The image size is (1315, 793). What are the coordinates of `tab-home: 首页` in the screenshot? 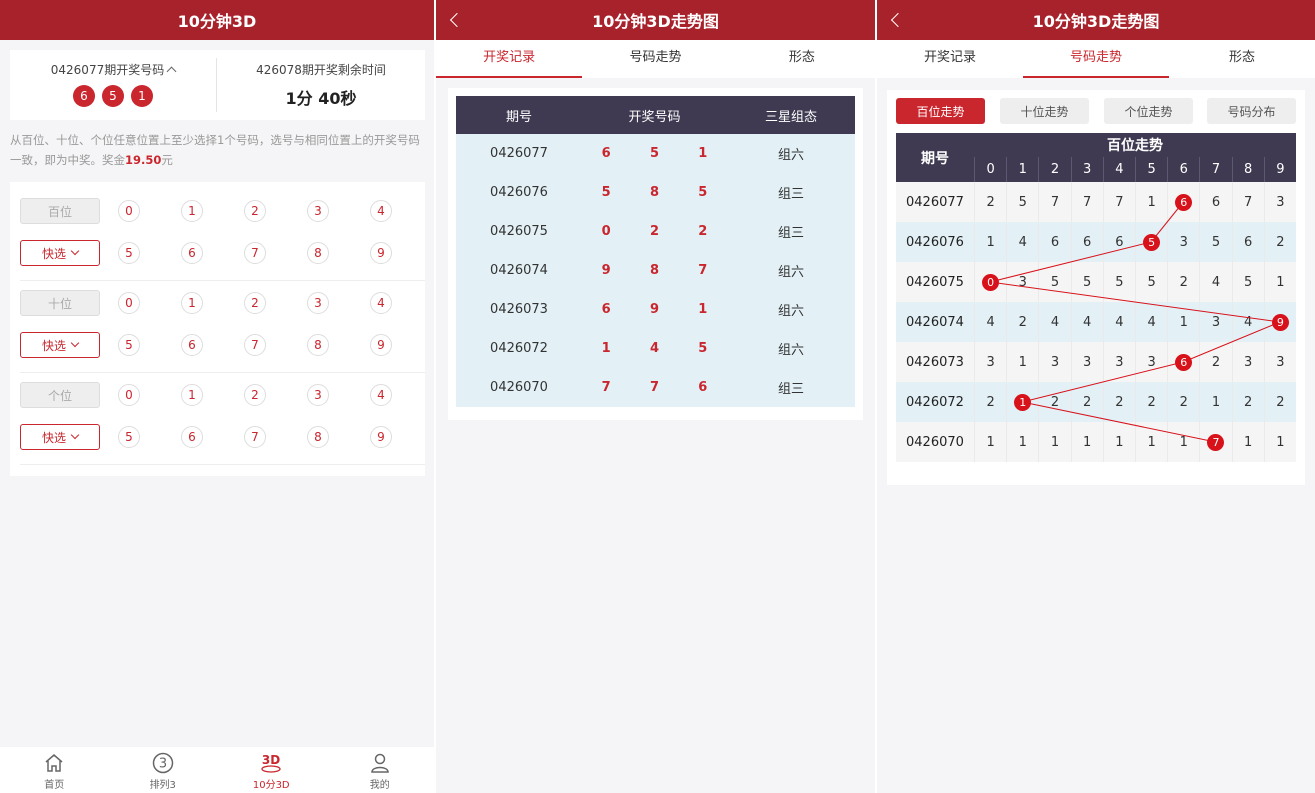 It's located at (54, 770).